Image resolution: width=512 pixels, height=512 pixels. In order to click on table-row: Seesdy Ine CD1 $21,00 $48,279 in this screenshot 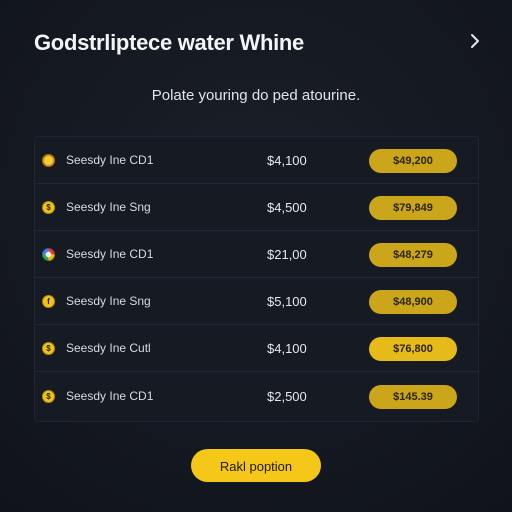, I will do `click(256, 254)`.